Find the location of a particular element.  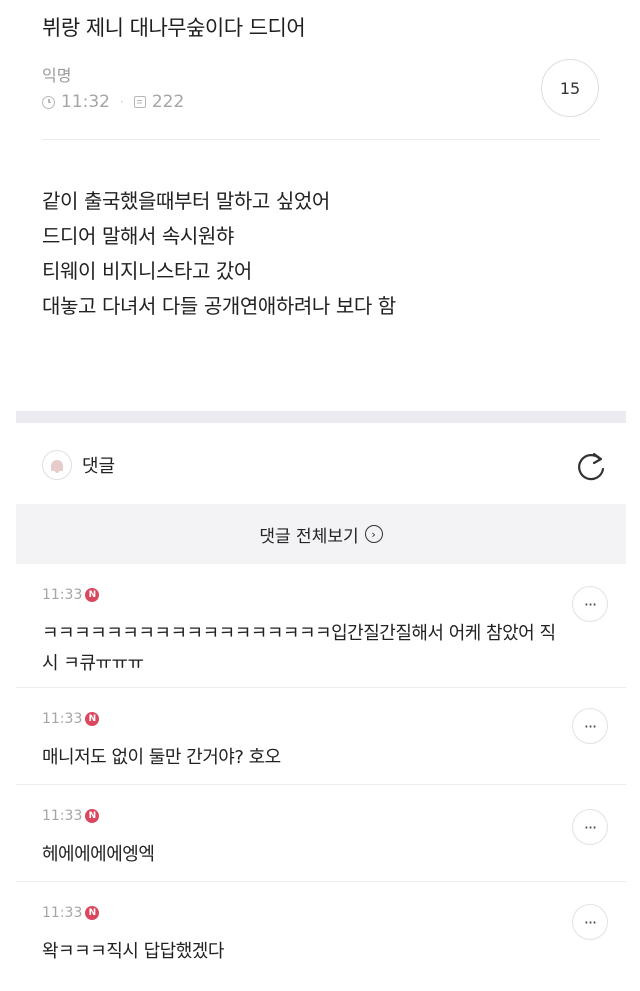

section-divider is located at coordinates (321, 417).